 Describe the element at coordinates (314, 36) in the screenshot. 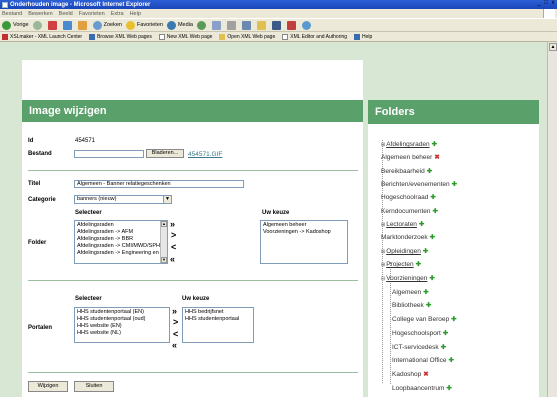

I see `link-xml-editor: XML Editor and Authoring` at that location.